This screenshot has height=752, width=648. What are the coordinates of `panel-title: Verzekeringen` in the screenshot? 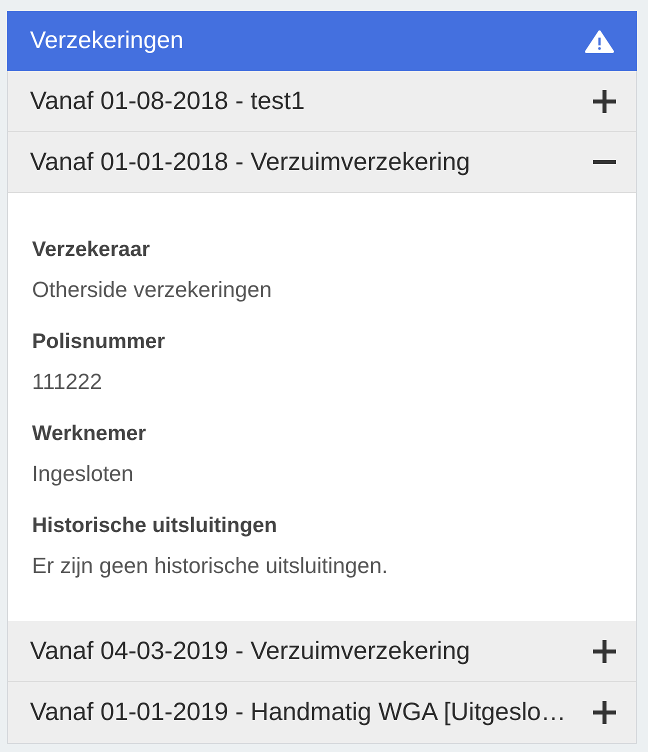 It's located at (107, 41).